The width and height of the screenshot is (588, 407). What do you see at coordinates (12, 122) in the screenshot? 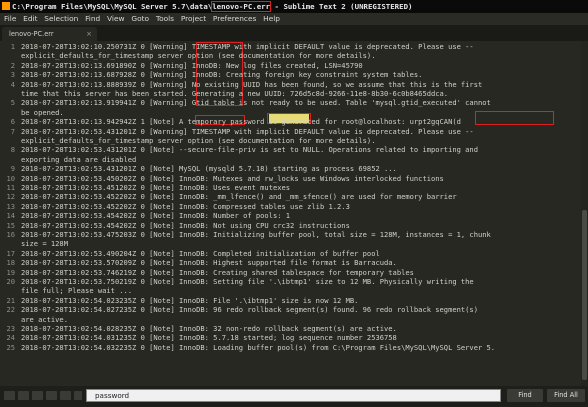
I see `line-number: 6` at bounding box center [12, 122].